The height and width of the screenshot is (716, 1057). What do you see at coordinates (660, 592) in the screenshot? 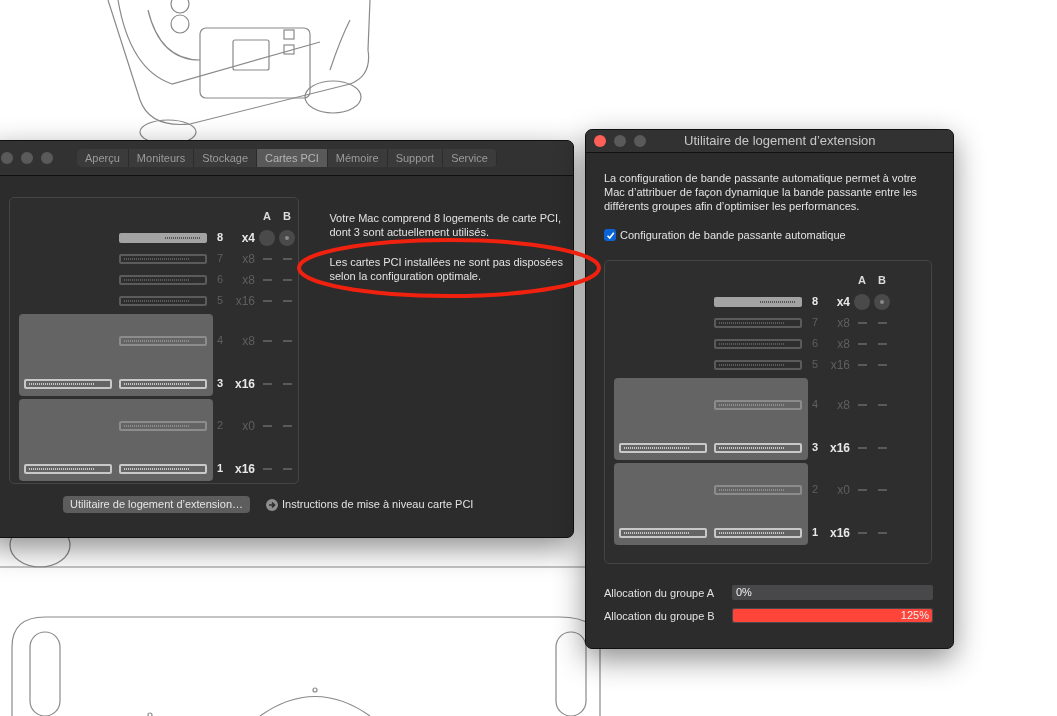
I see `allocation-label: Allocation du groupe A` at bounding box center [660, 592].